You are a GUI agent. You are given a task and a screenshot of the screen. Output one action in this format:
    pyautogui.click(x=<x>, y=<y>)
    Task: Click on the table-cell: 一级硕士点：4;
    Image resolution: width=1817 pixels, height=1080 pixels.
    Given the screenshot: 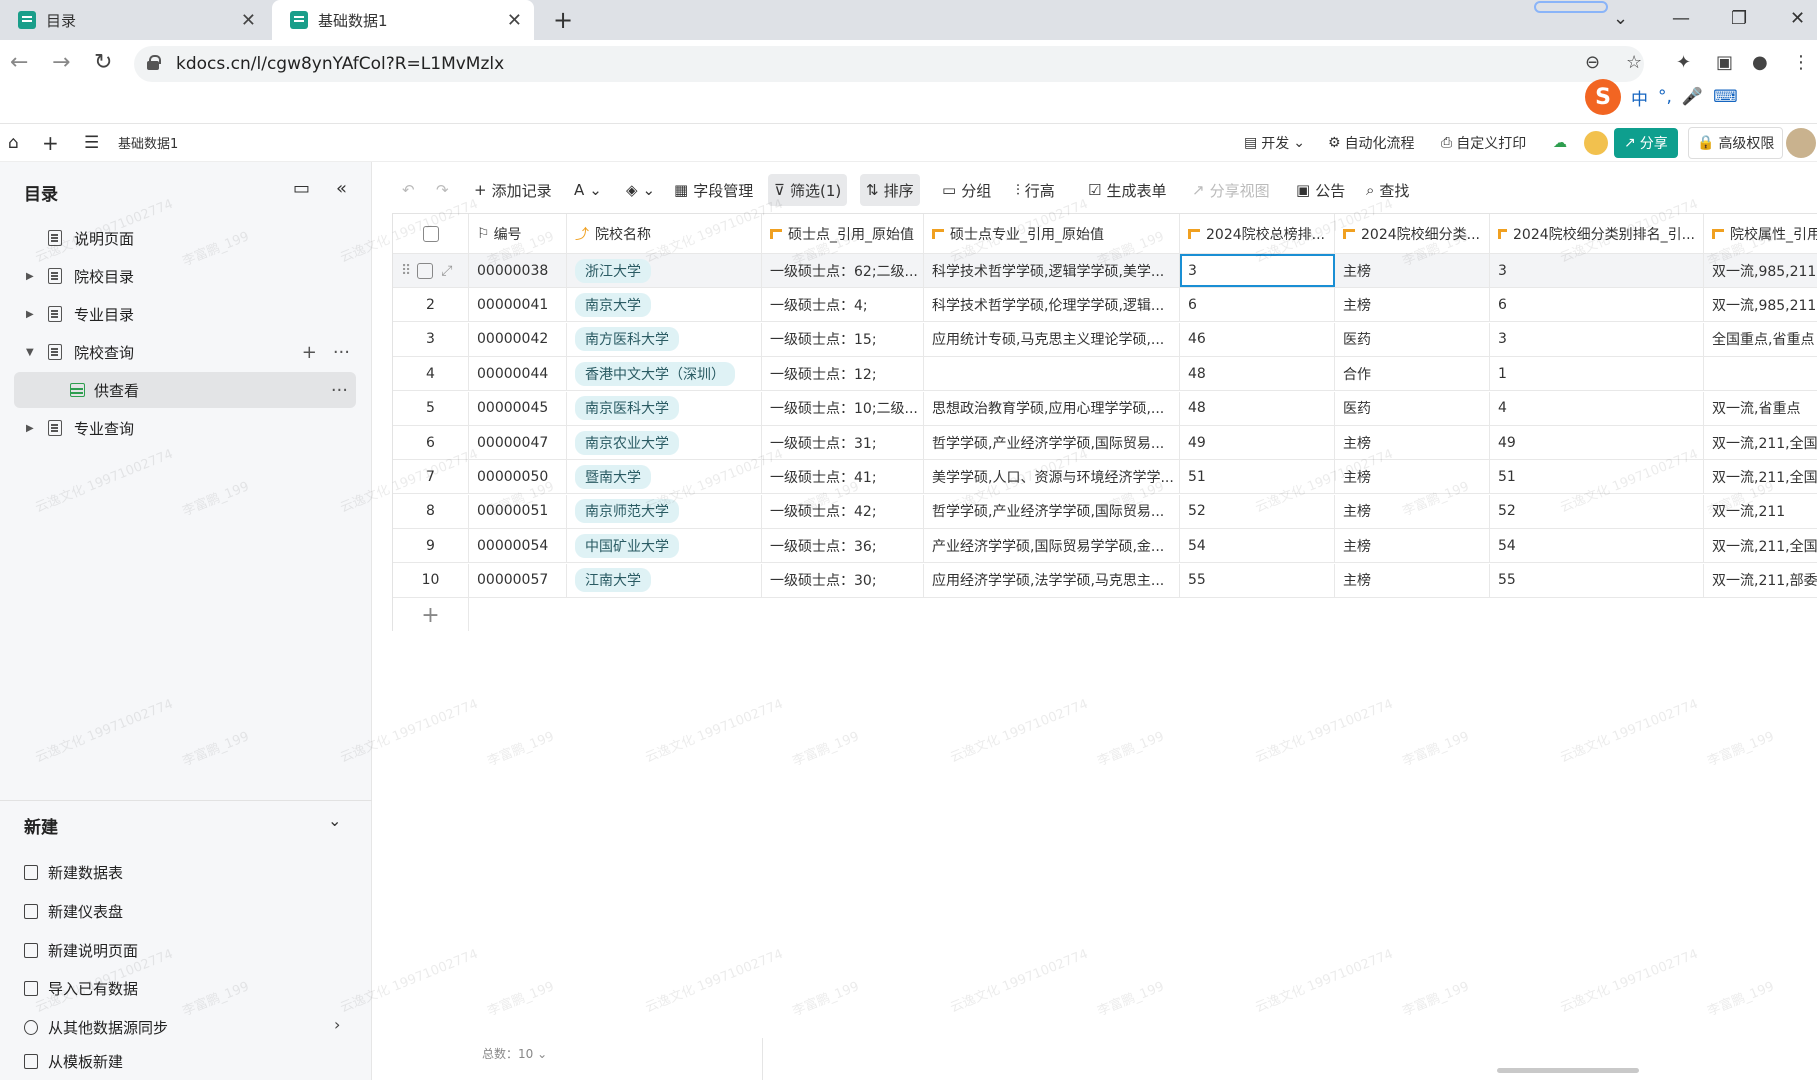 What is the action you would take?
    pyautogui.click(x=843, y=305)
    